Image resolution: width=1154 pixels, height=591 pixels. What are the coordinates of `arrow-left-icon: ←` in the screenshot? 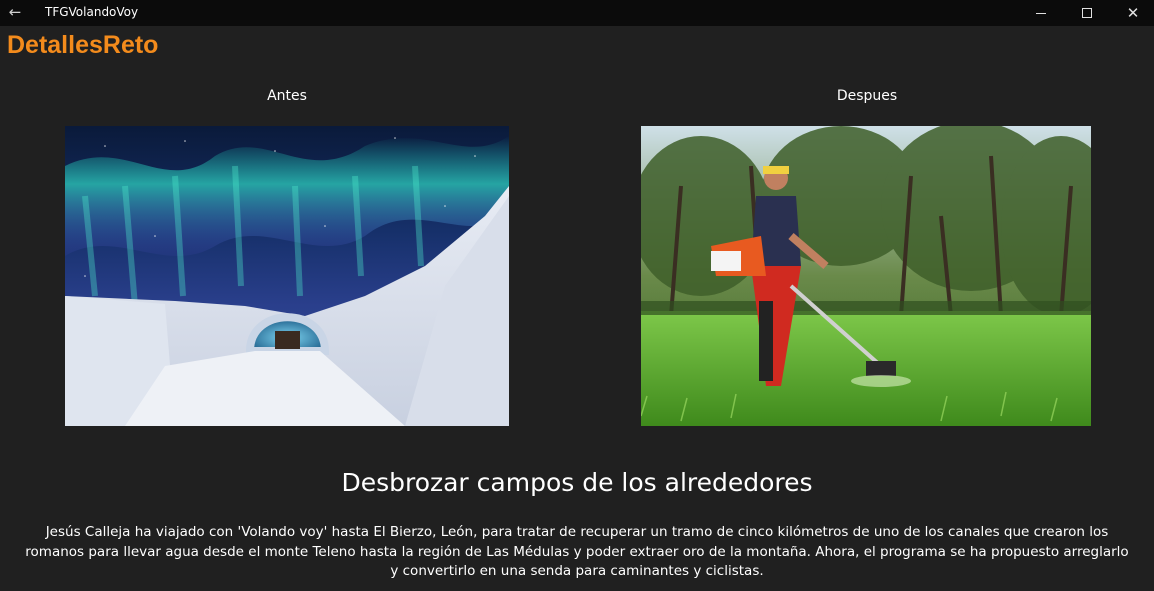 It's located at (15, 12).